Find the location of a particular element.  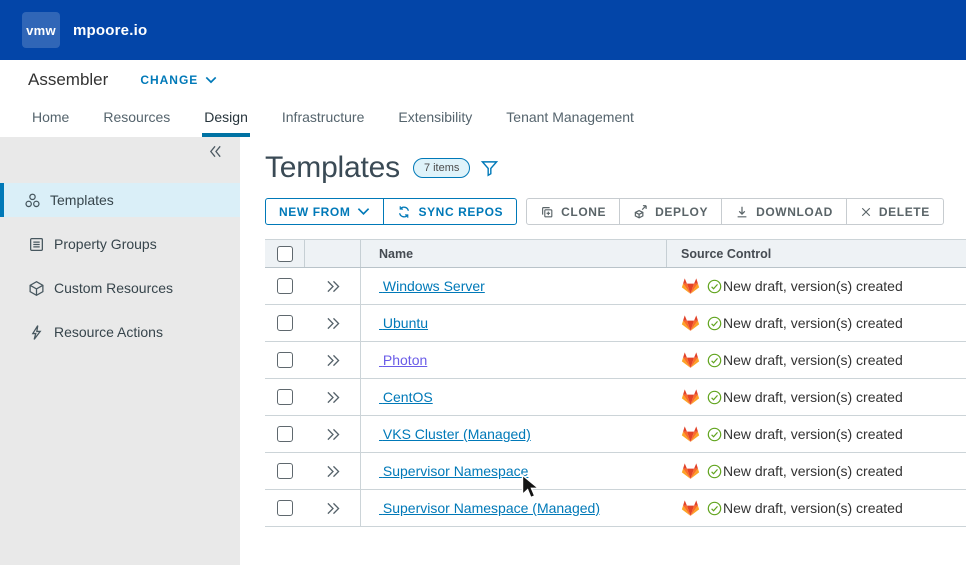

vmw-logo: vmw is located at coordinates (41, 30).